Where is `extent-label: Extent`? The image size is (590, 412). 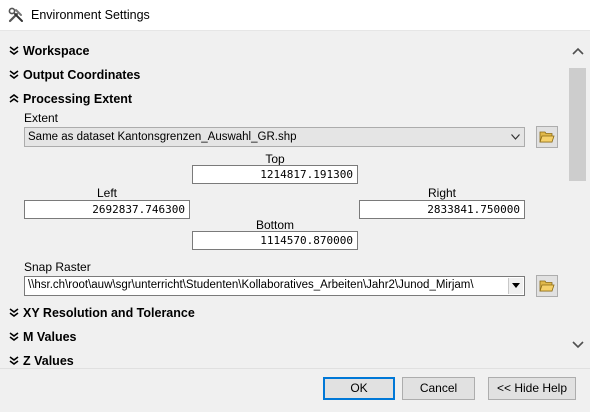
extent-label: Extent is located at coordinates (41, 118).